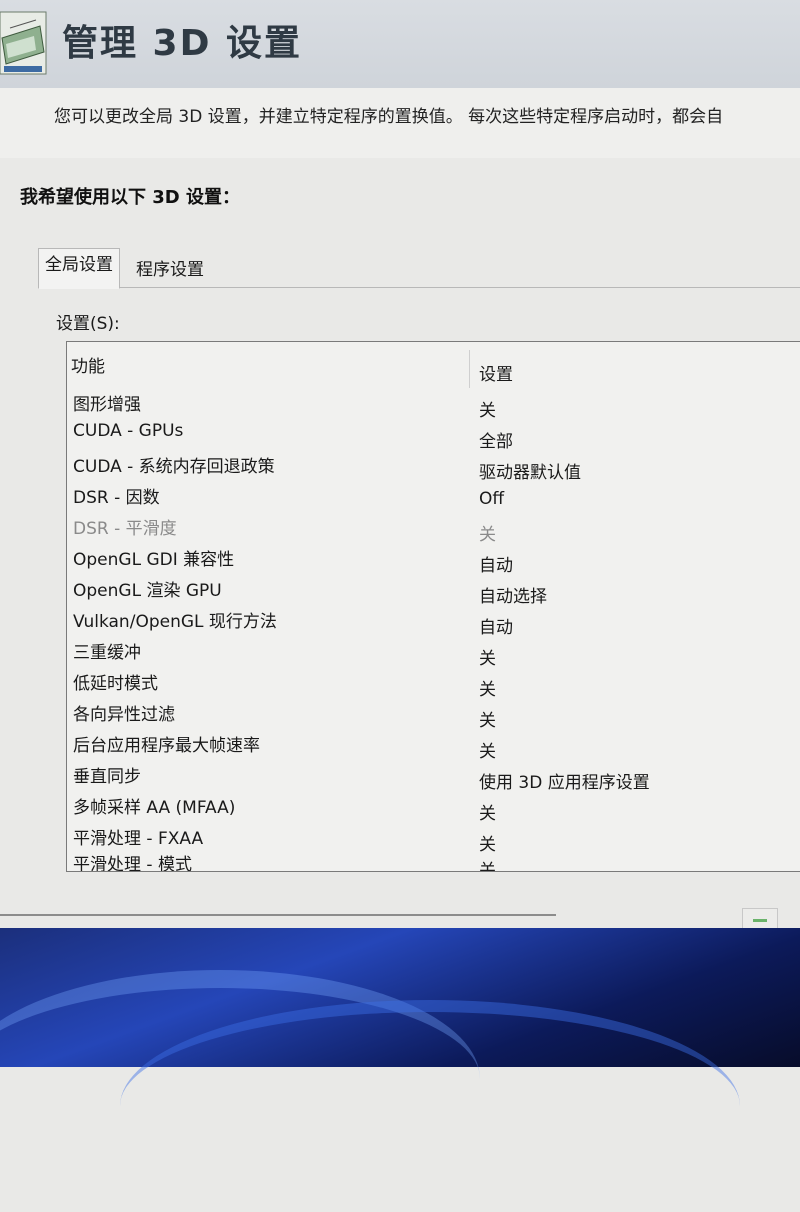  Describe the element at coordinates (175, 622) in the screenshot. I see `row-feature: Vulkan/OpenGL 现行方法` at that location.